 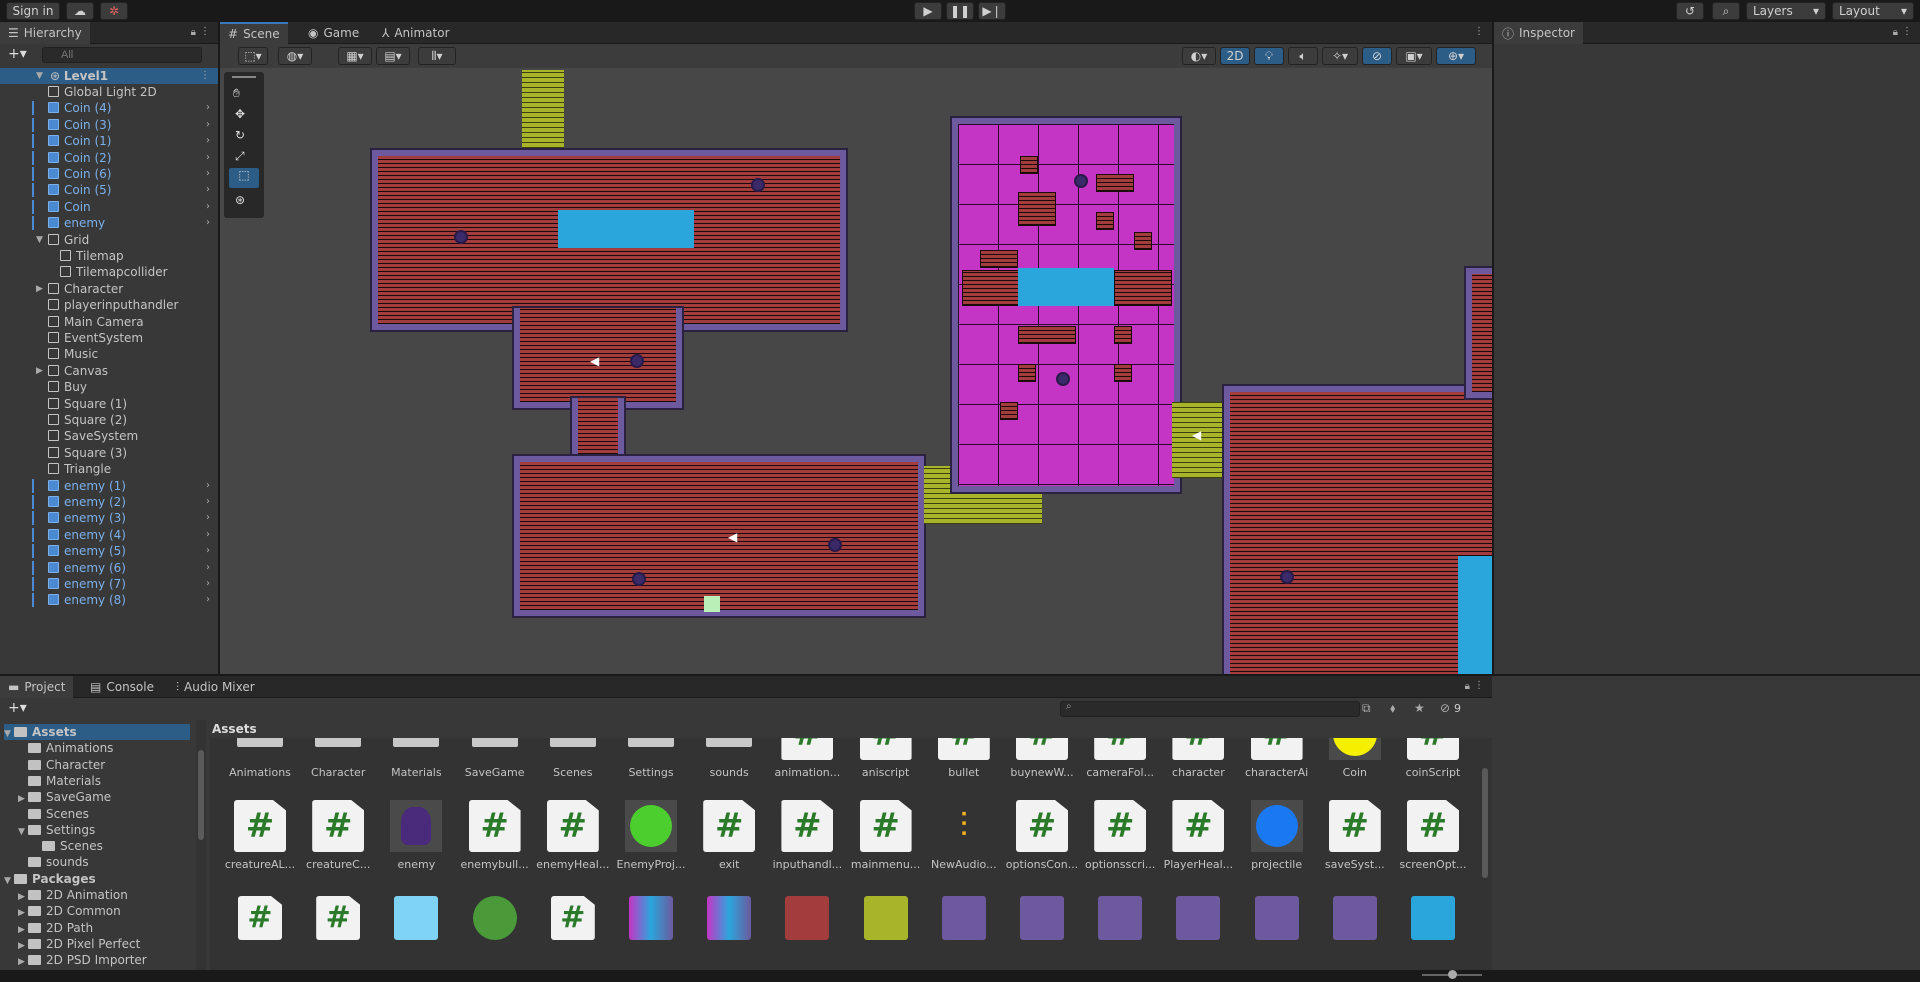 I want to click on toggle-2d-button: 2D, so click(x=1235, y=56).